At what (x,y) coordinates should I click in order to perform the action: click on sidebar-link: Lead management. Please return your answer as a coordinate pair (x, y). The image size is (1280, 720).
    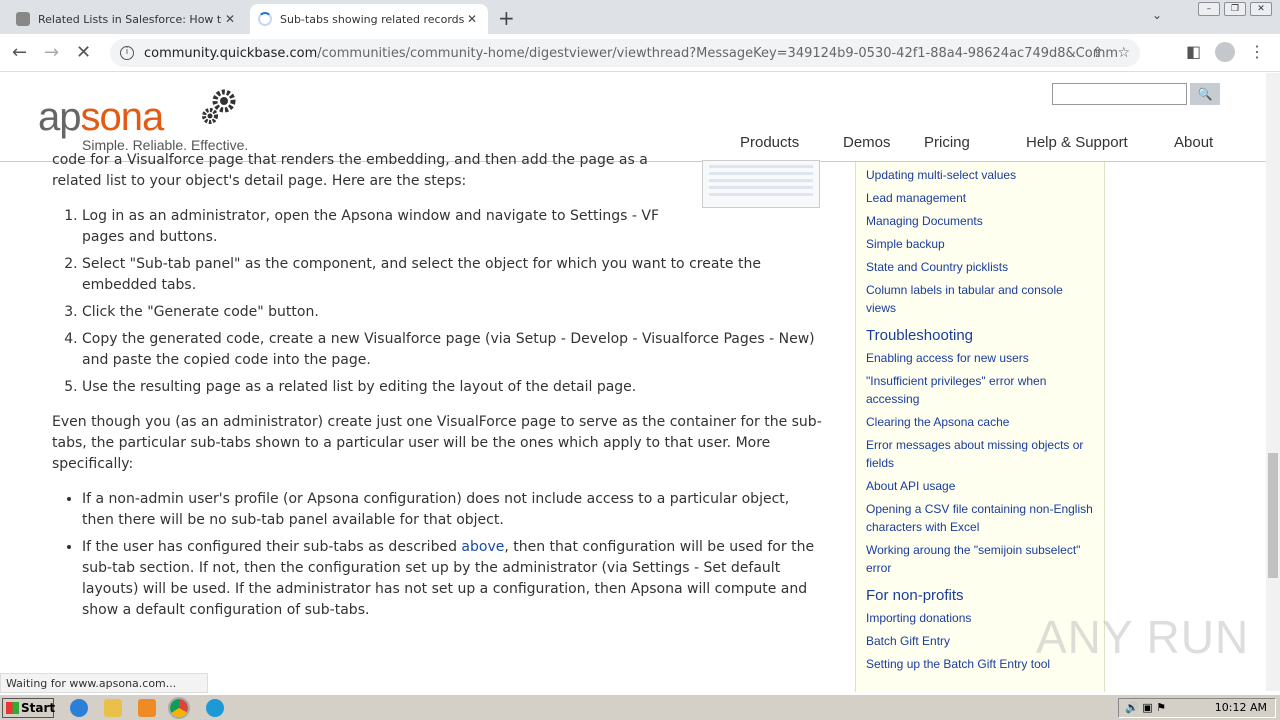
    Looking at the image, I should click on (980, 198).